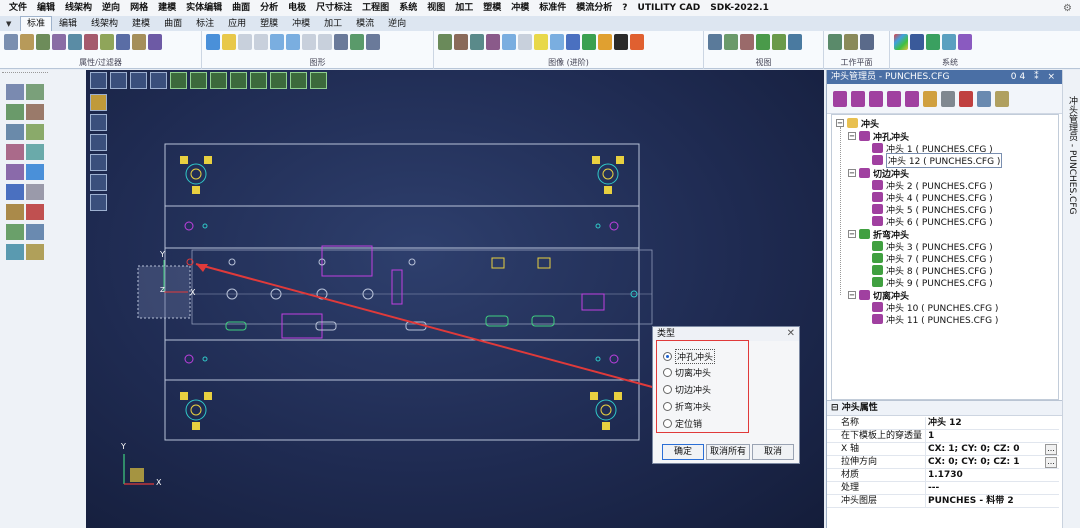  I want to click on menu-surface: 曲面, so click(241, 8).